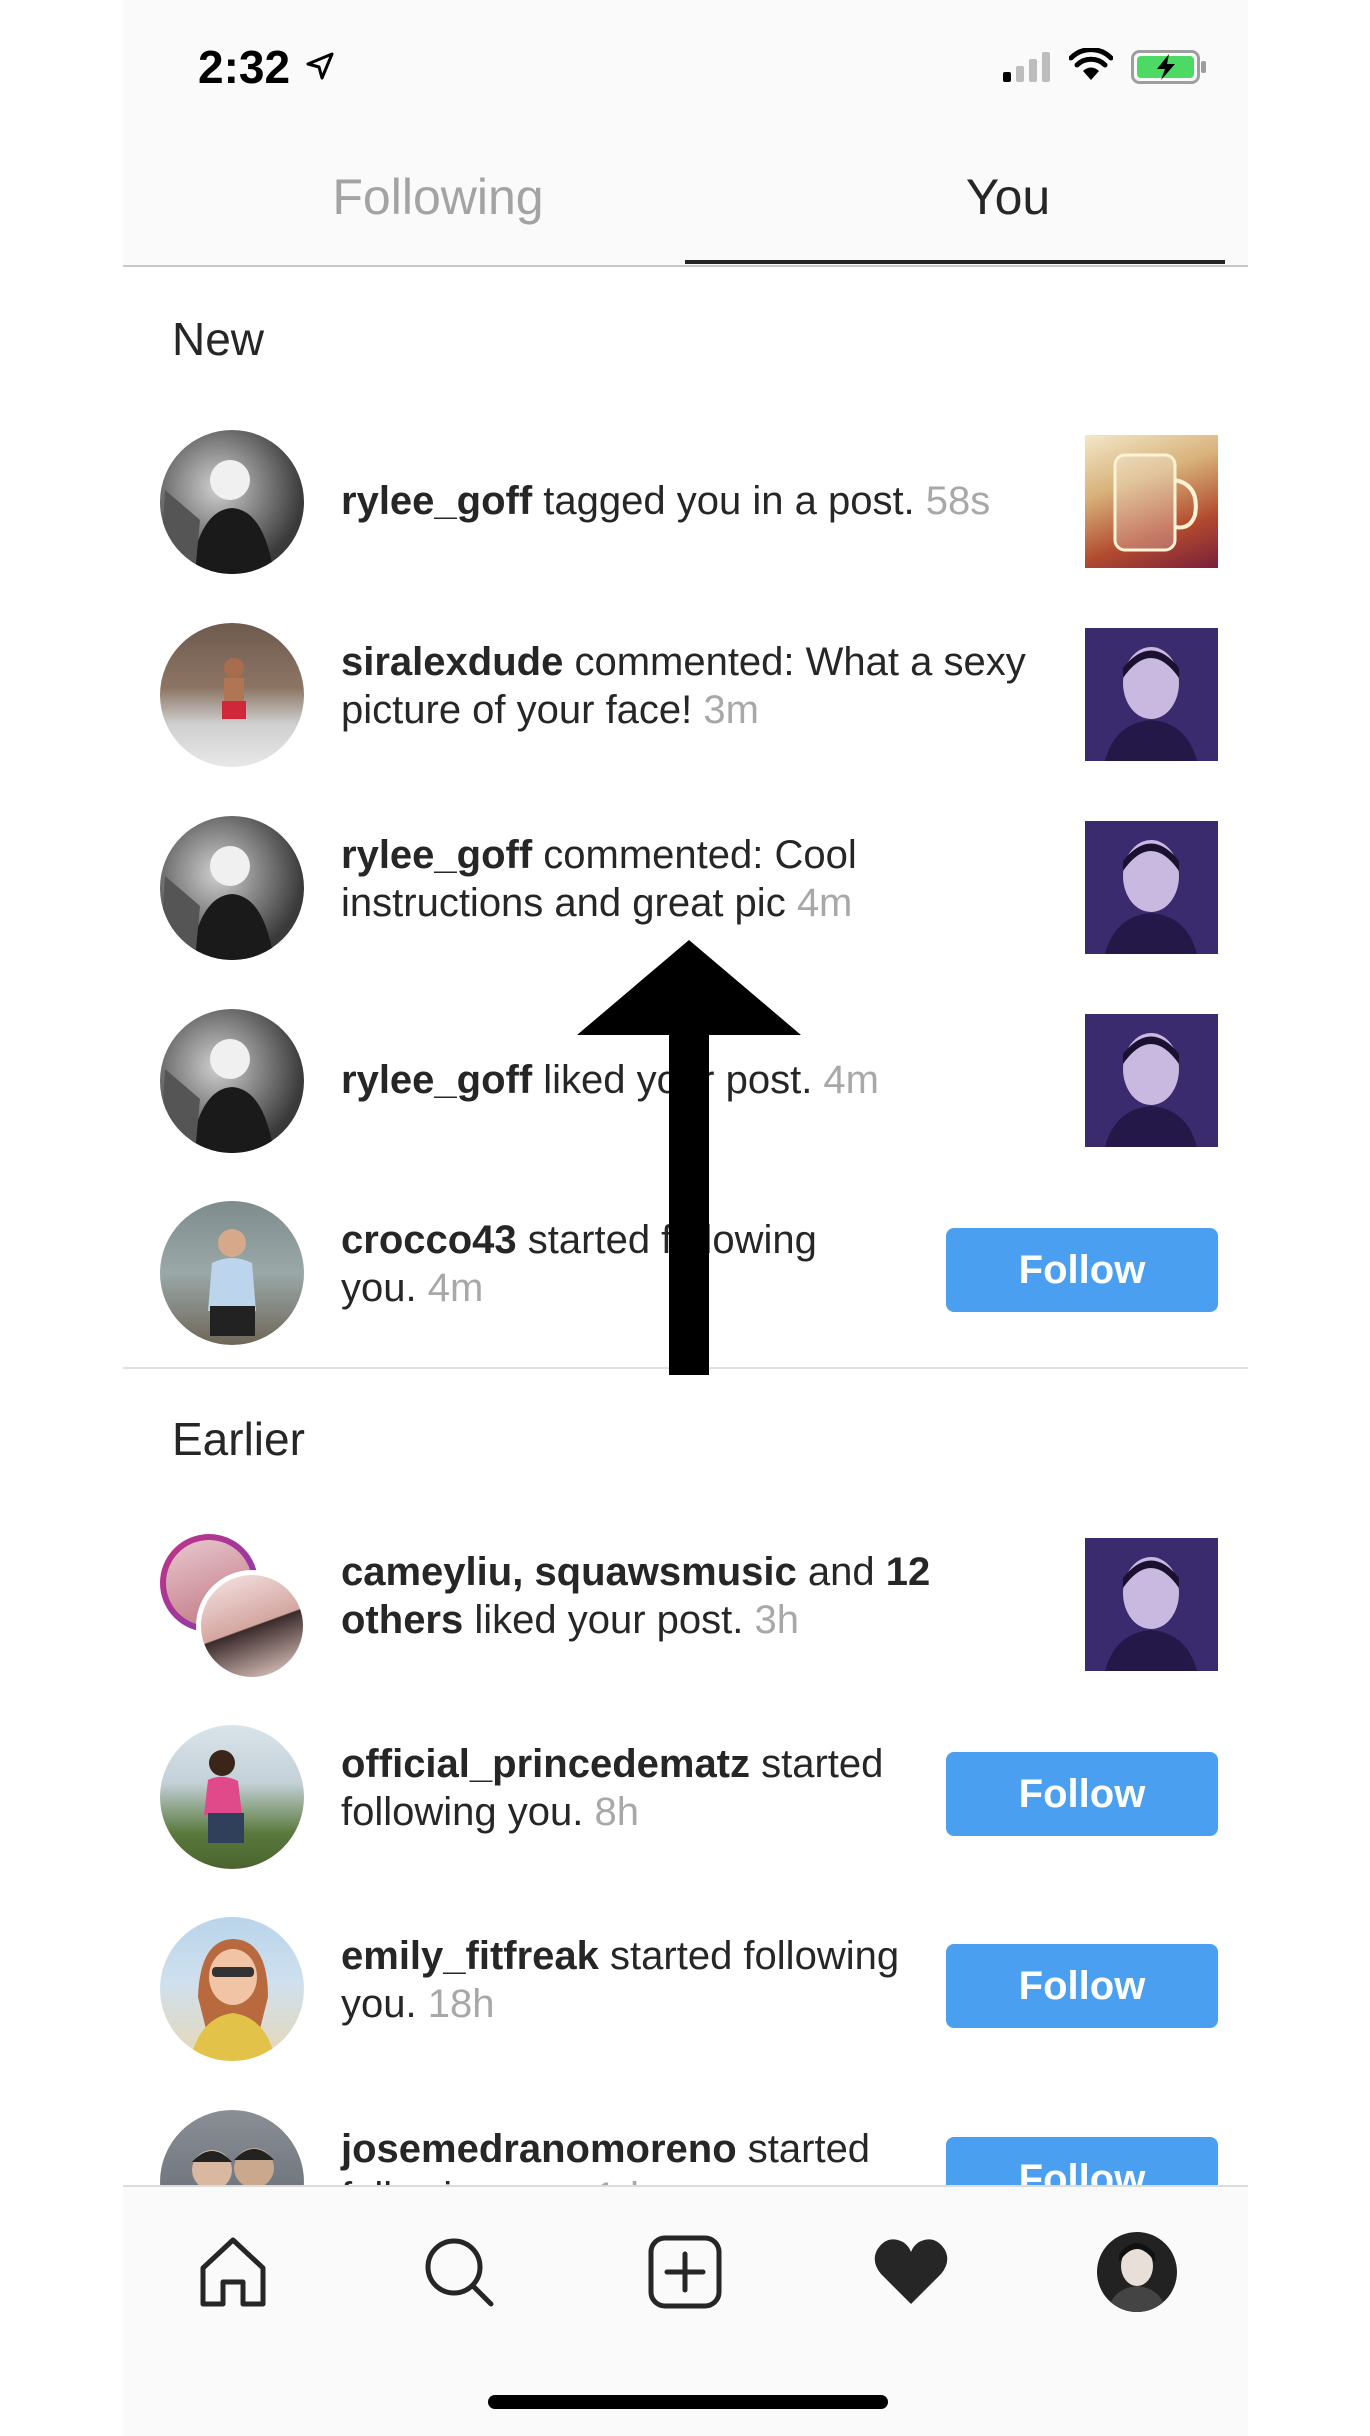 Image resolution: width=1370 pixels, height=2436 pixels. I want to click on activity-tabs: Following You, so click(685, 203).